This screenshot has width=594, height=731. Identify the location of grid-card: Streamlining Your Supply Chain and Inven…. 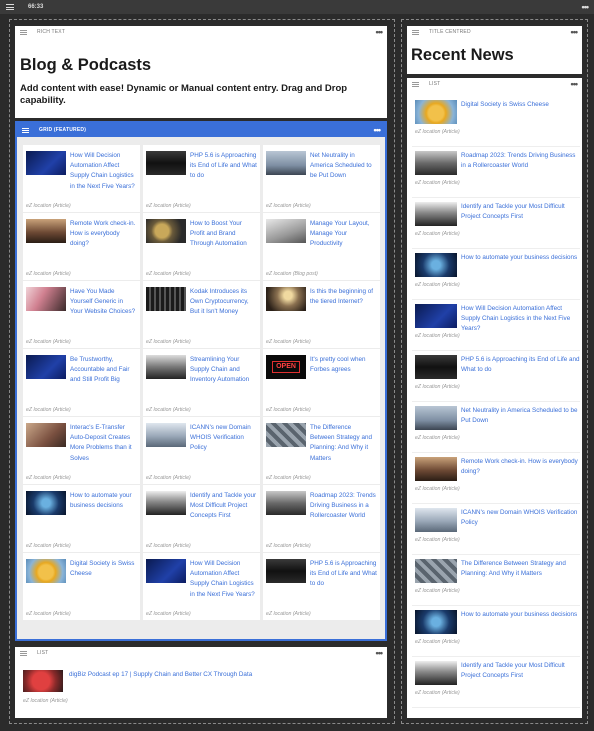
(201, 382).